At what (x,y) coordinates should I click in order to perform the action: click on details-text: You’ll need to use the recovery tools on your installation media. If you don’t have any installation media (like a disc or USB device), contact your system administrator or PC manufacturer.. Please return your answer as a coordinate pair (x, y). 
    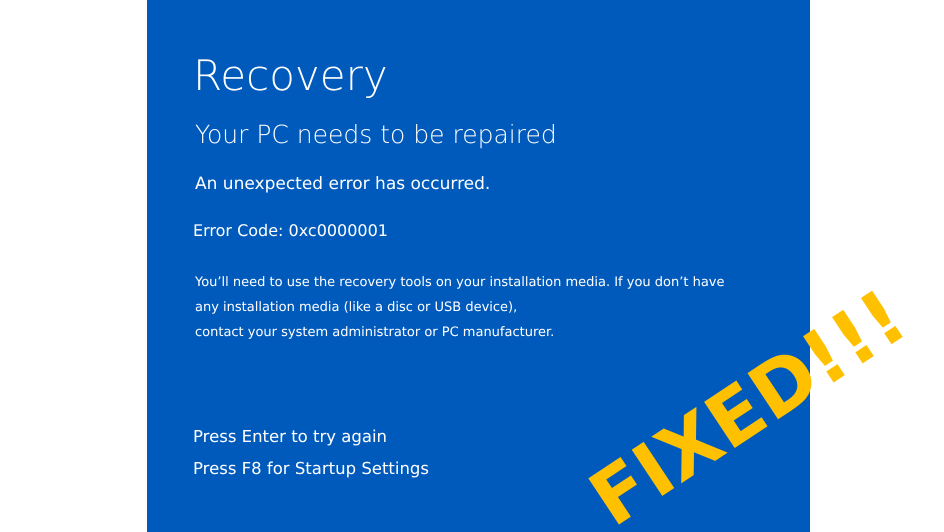
    Looking at the image, I should click on (459, 307).